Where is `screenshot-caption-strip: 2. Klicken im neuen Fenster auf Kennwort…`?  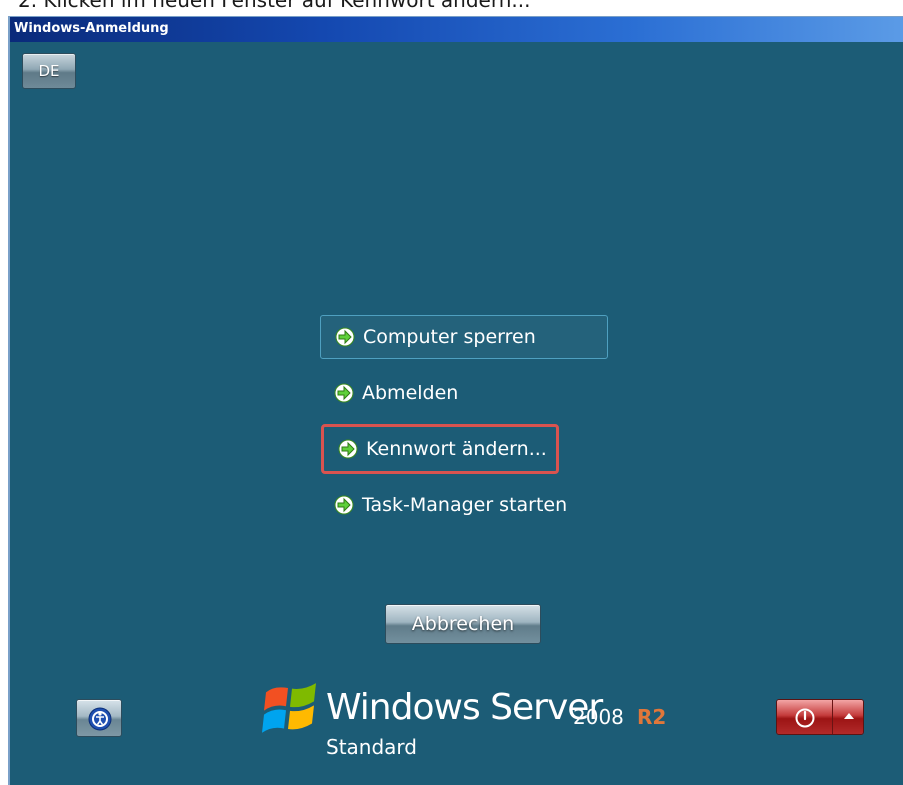
screenshot-caption-strip: 2. Klicken im neuen Fenster auf Kennwort… is located at coordinates (451, 6).